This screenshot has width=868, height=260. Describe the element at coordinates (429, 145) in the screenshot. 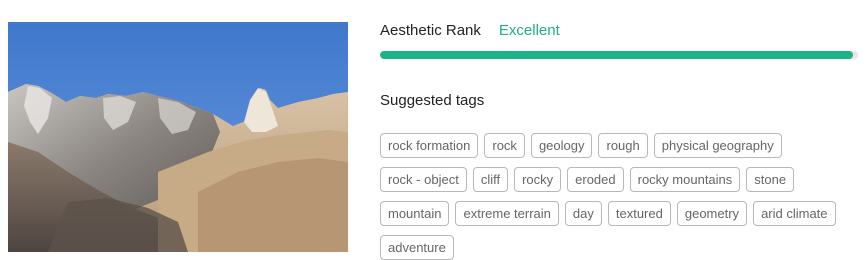

I see `tag-chip: rock formation` at that location.